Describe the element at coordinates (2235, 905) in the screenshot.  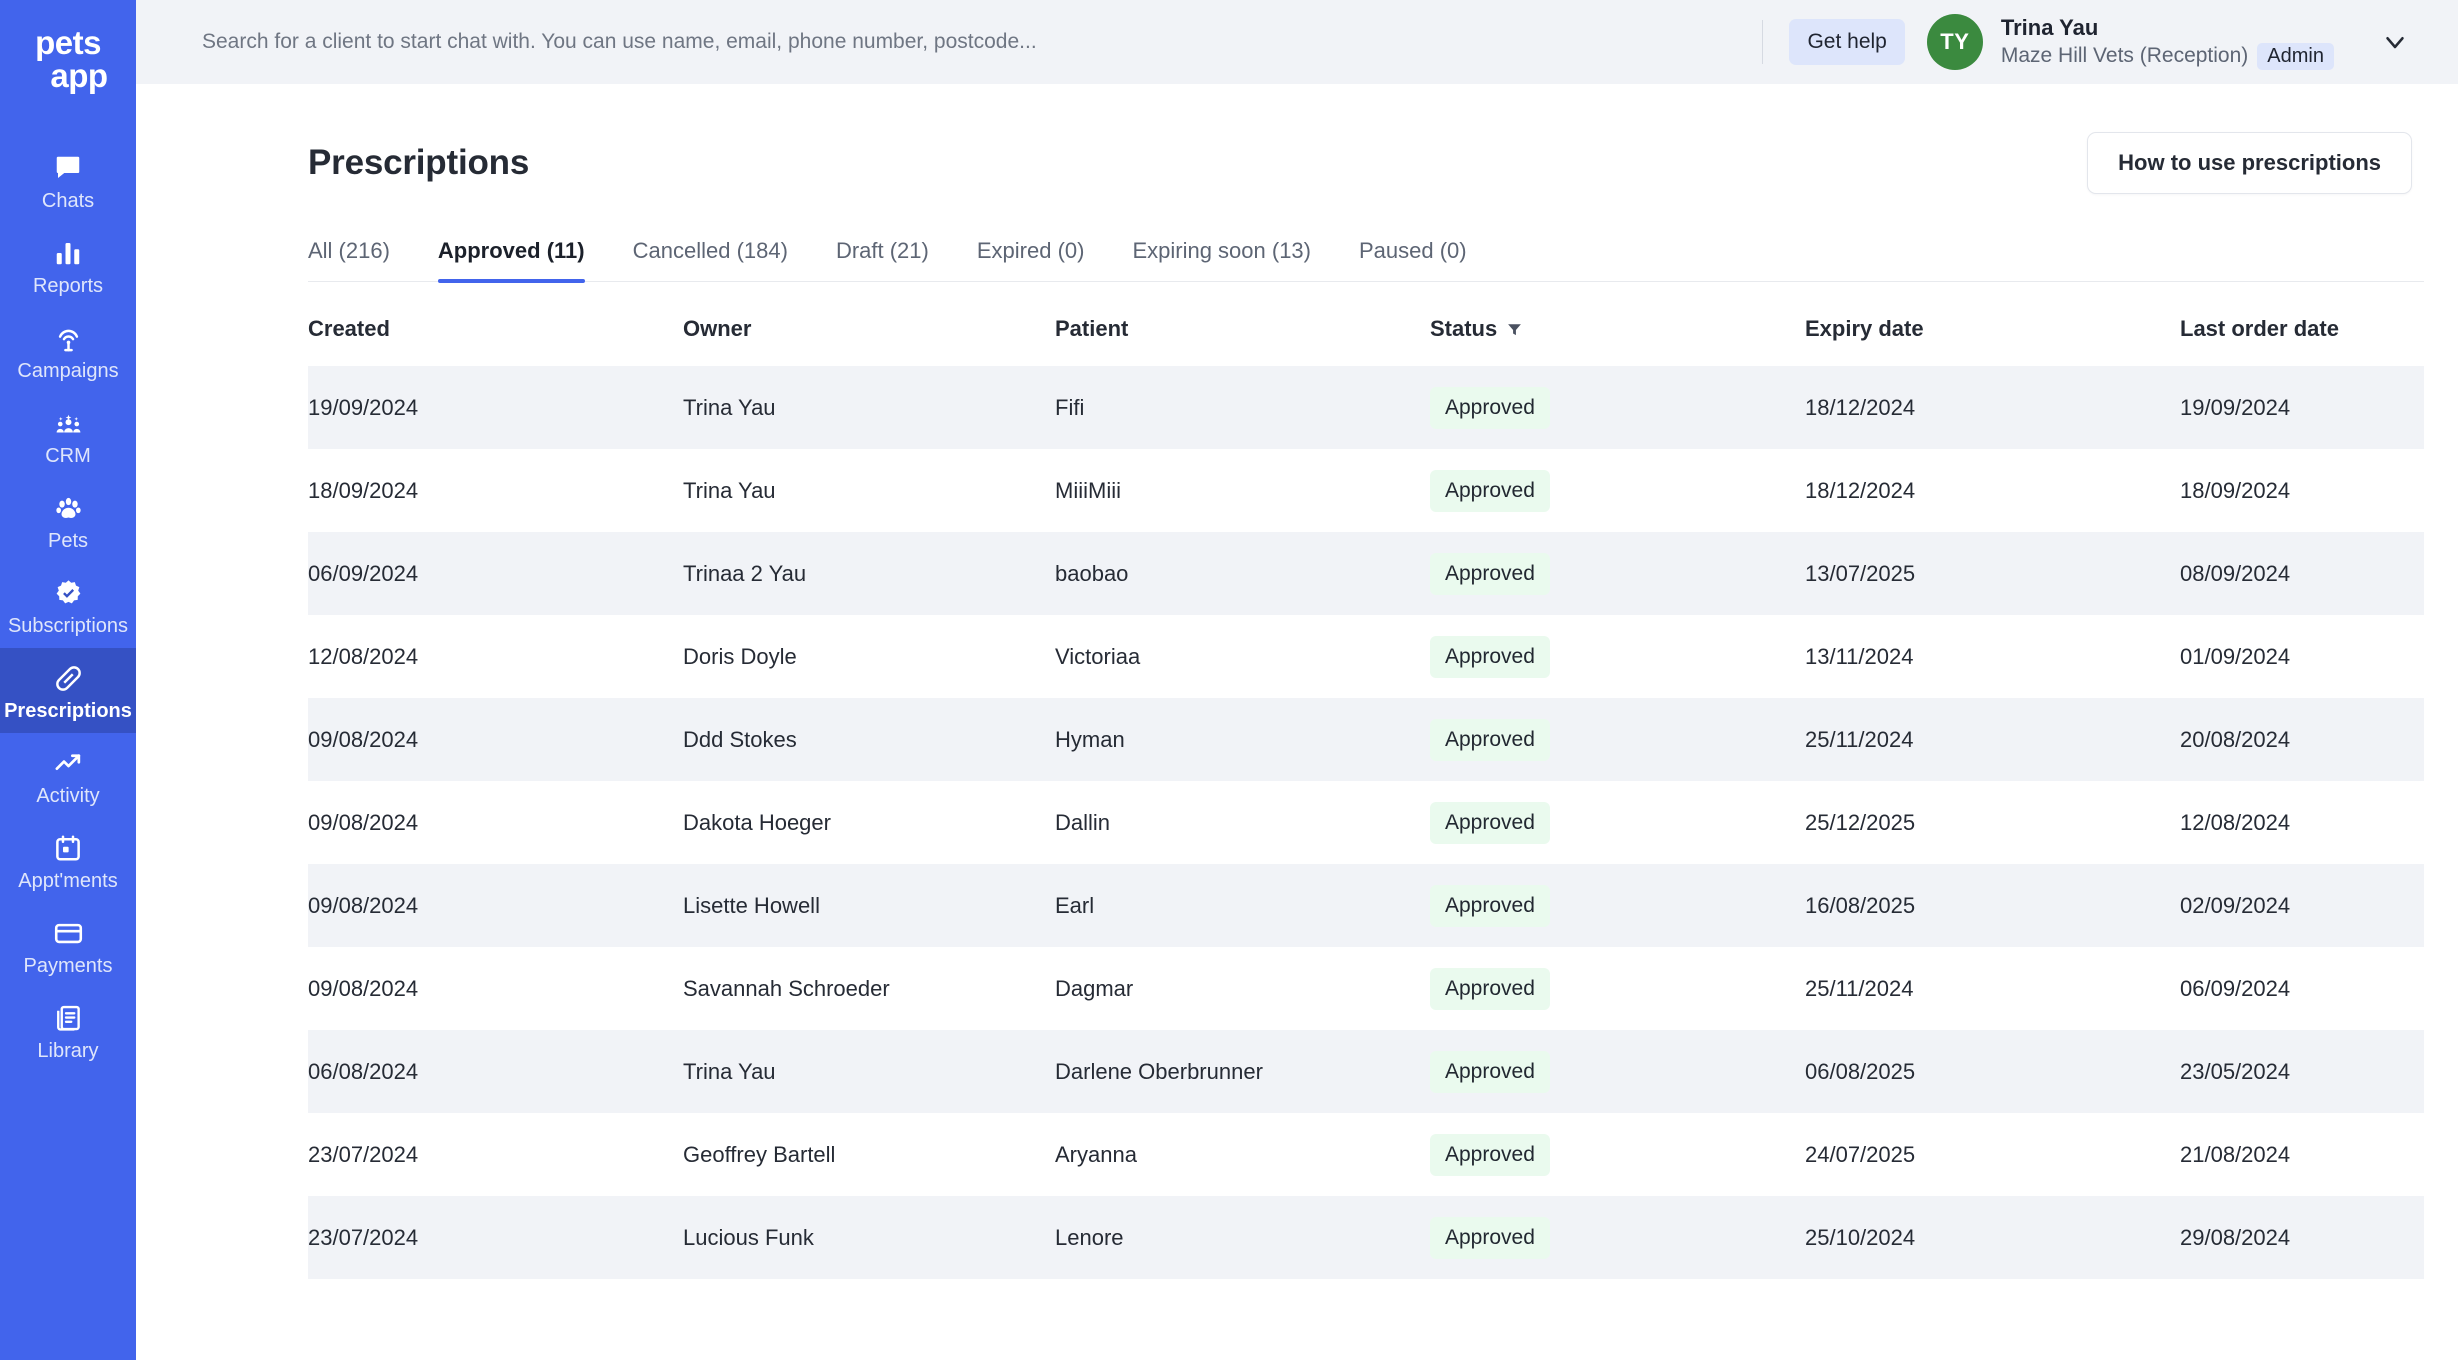
I see `cell-last: 02/09/2024` at that location.